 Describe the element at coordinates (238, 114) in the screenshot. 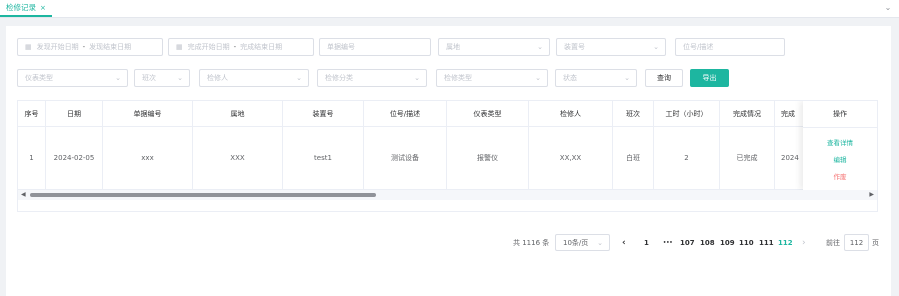

I see `column-header: 属地` at that location.